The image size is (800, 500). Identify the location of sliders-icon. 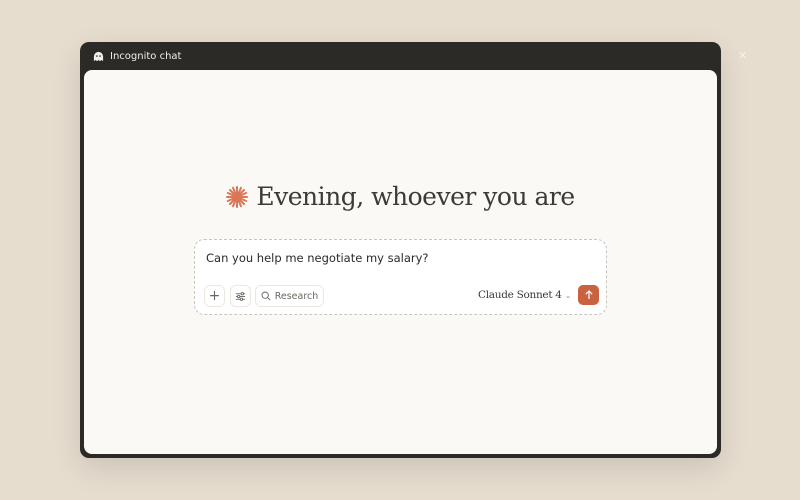
(240, 296).